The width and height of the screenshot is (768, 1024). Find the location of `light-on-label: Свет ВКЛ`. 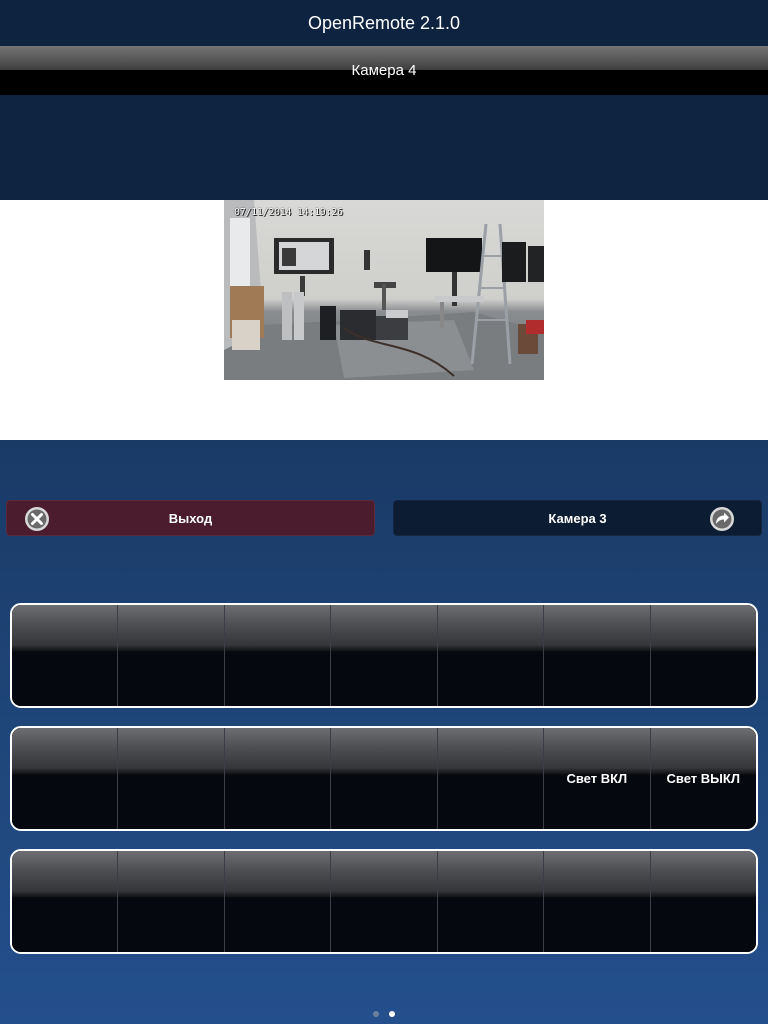

light-on-label: Свет ВКЛ is located at coordinates (597, 778).